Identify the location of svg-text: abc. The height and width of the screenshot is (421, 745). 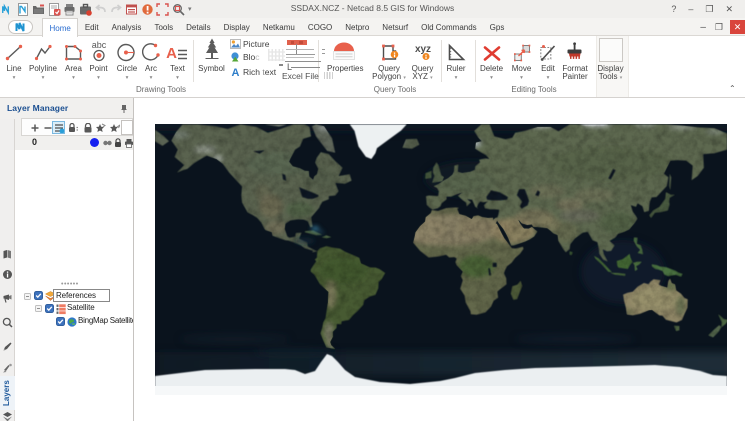
(98, 45).